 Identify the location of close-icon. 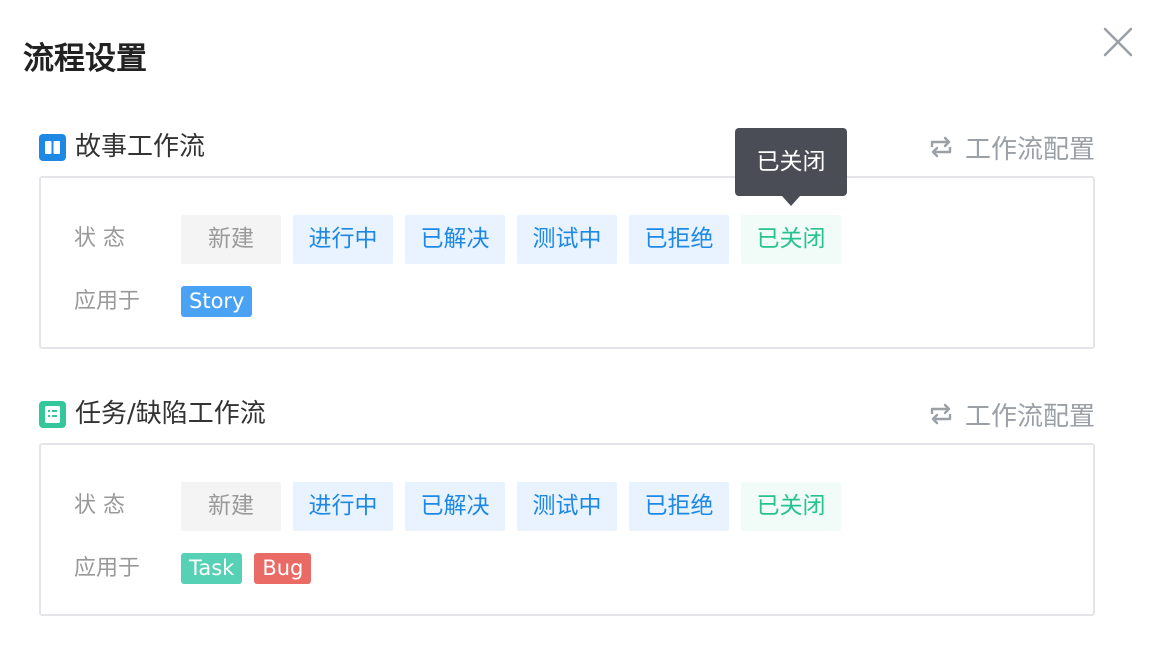
(1118, 42).